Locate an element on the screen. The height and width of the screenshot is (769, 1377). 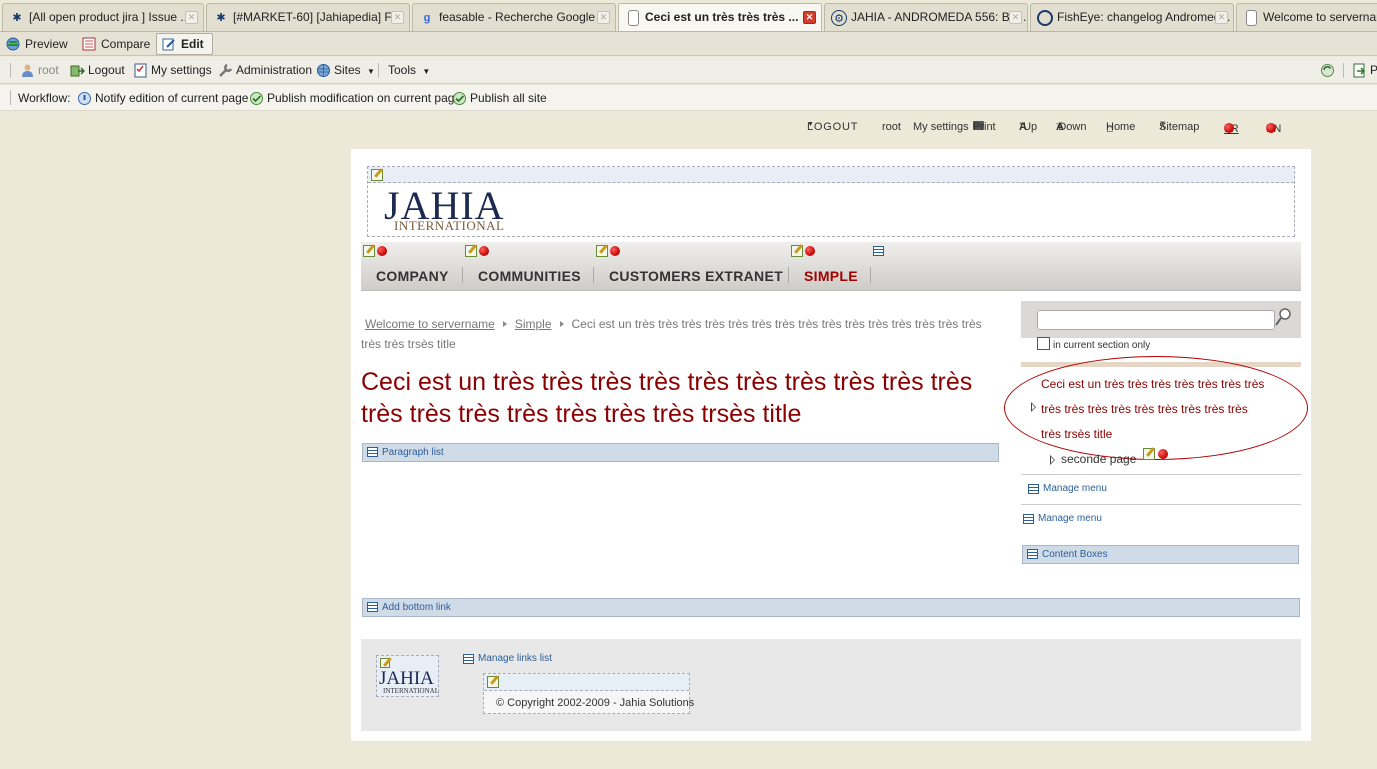
nav-item-simple: SIMPLE is located at coordinates (831, 276).